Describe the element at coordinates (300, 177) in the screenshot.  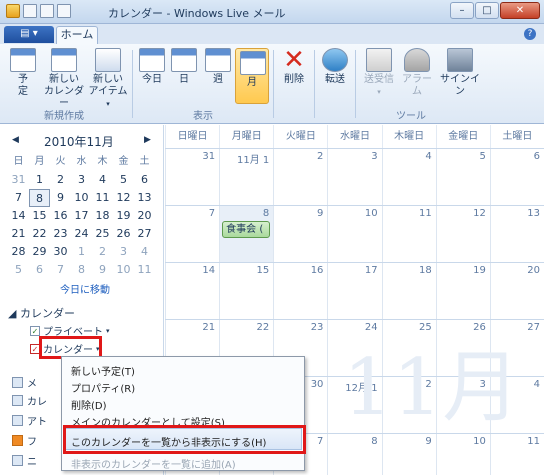
I see `calendar-day-cell: 2` at that location.